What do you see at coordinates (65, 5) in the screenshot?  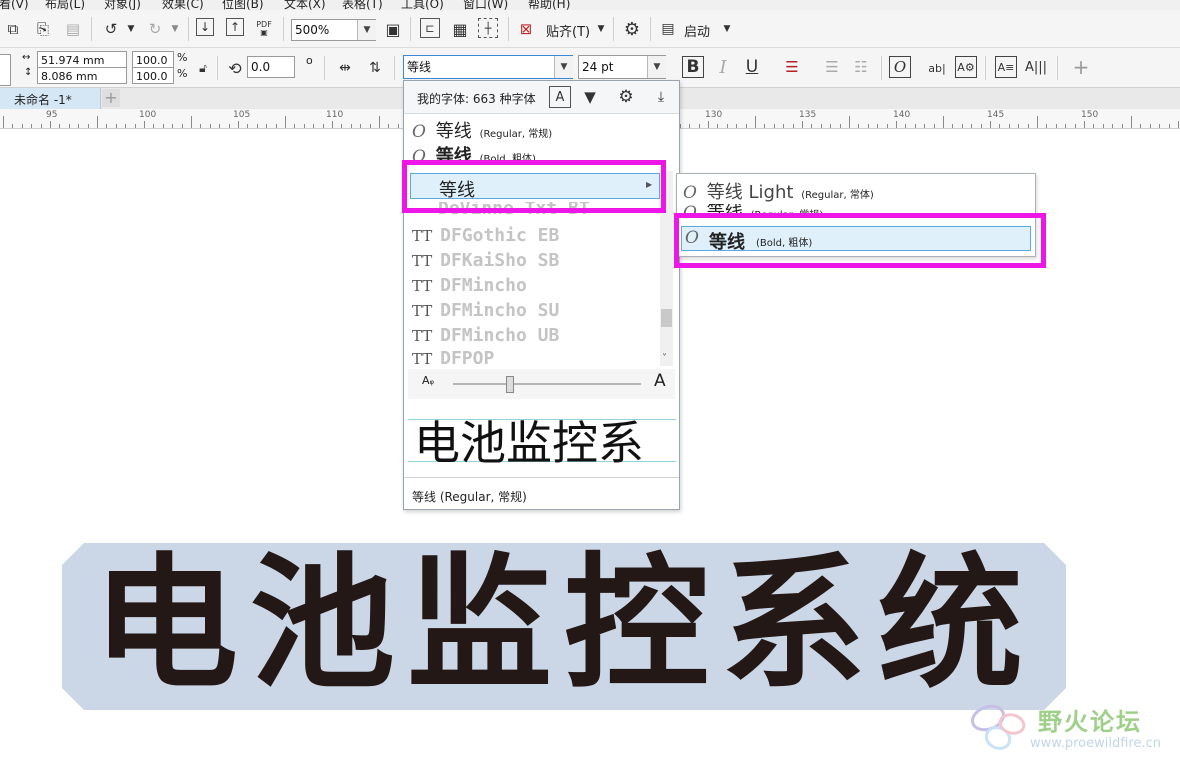 I see `menu-layout: 布局(L)` at bounding box center [65, 5].